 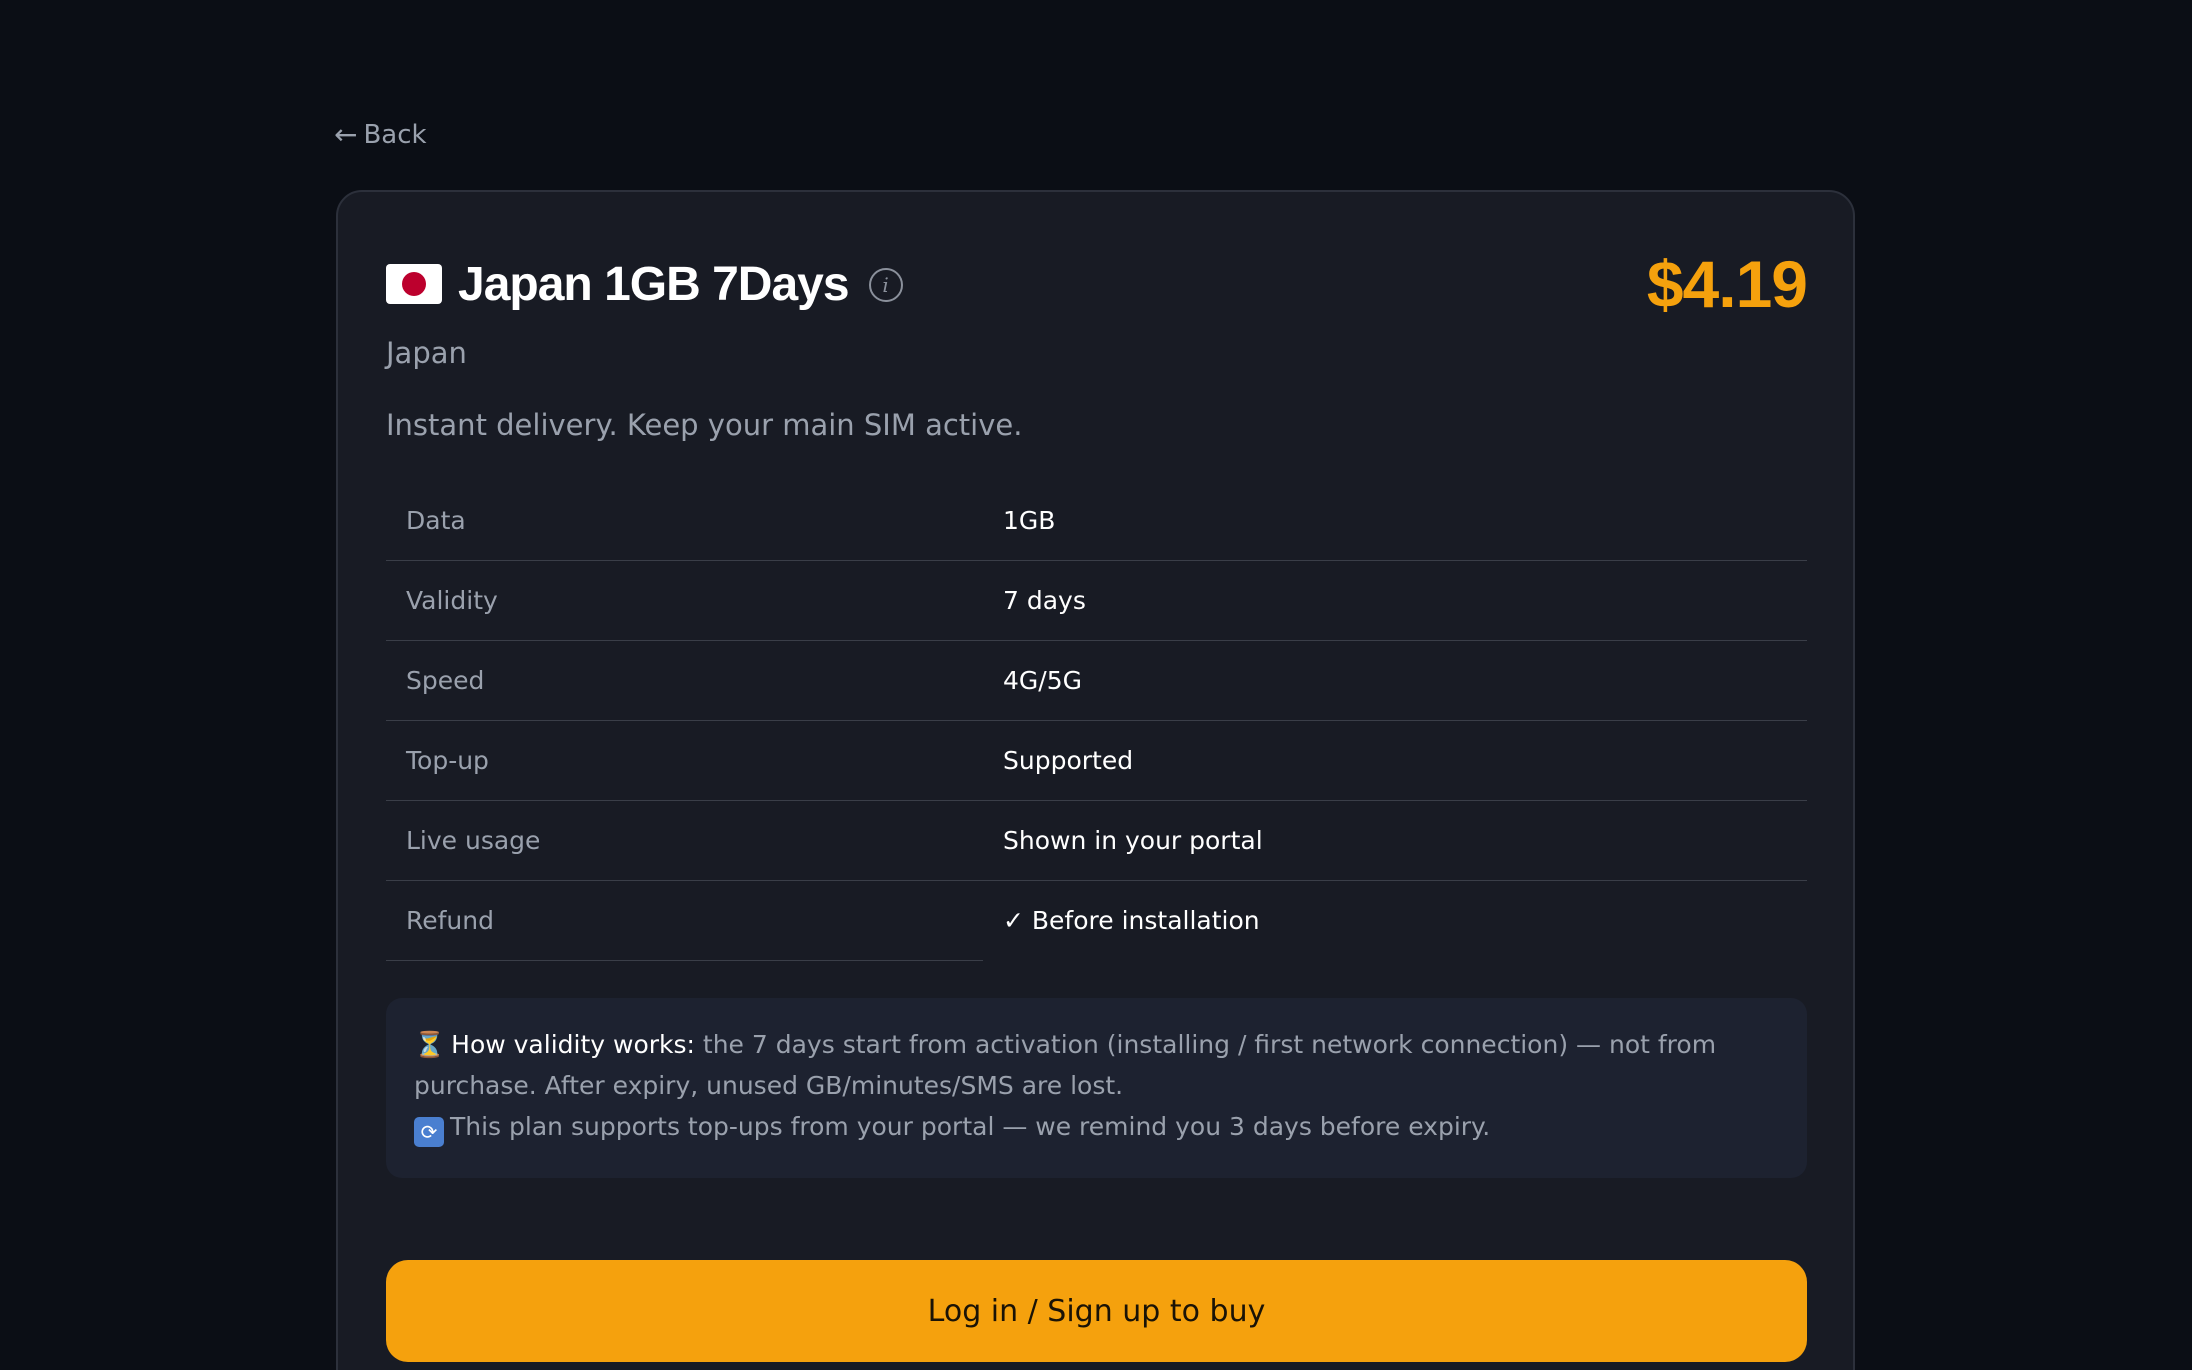 I want to click on spec-value: Shown in your portal, so click(x=1395, y=840).